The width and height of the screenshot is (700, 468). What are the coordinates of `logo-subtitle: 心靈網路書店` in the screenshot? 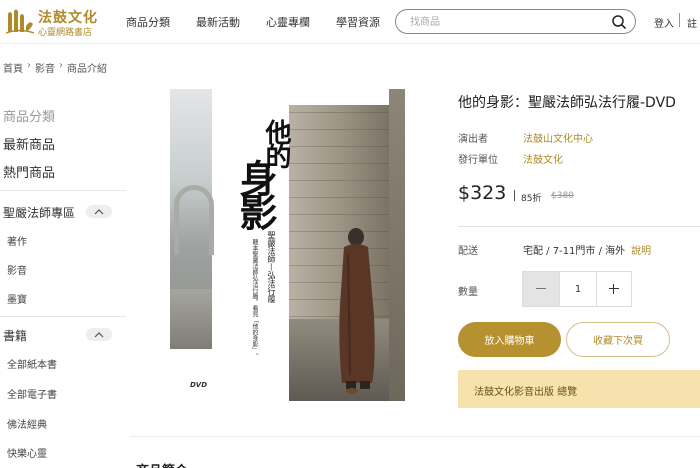 It's located at (65, 33).